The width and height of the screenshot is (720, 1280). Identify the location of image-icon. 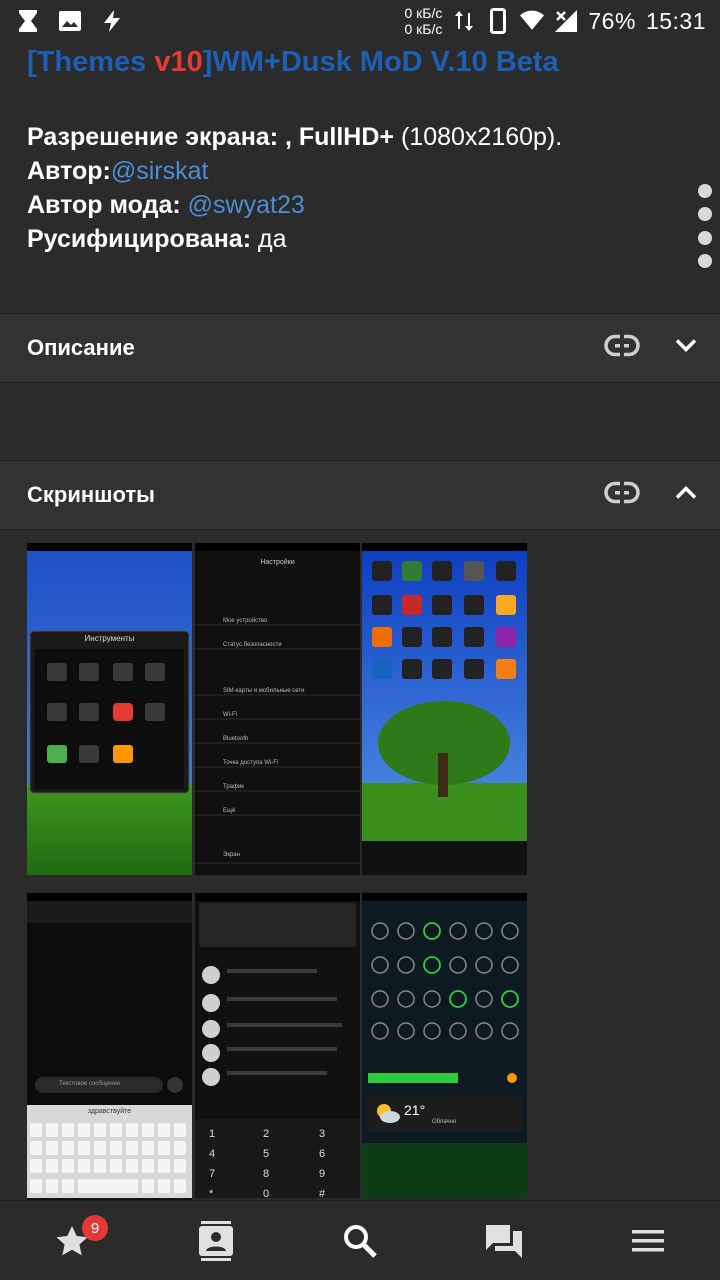
(70, 21).